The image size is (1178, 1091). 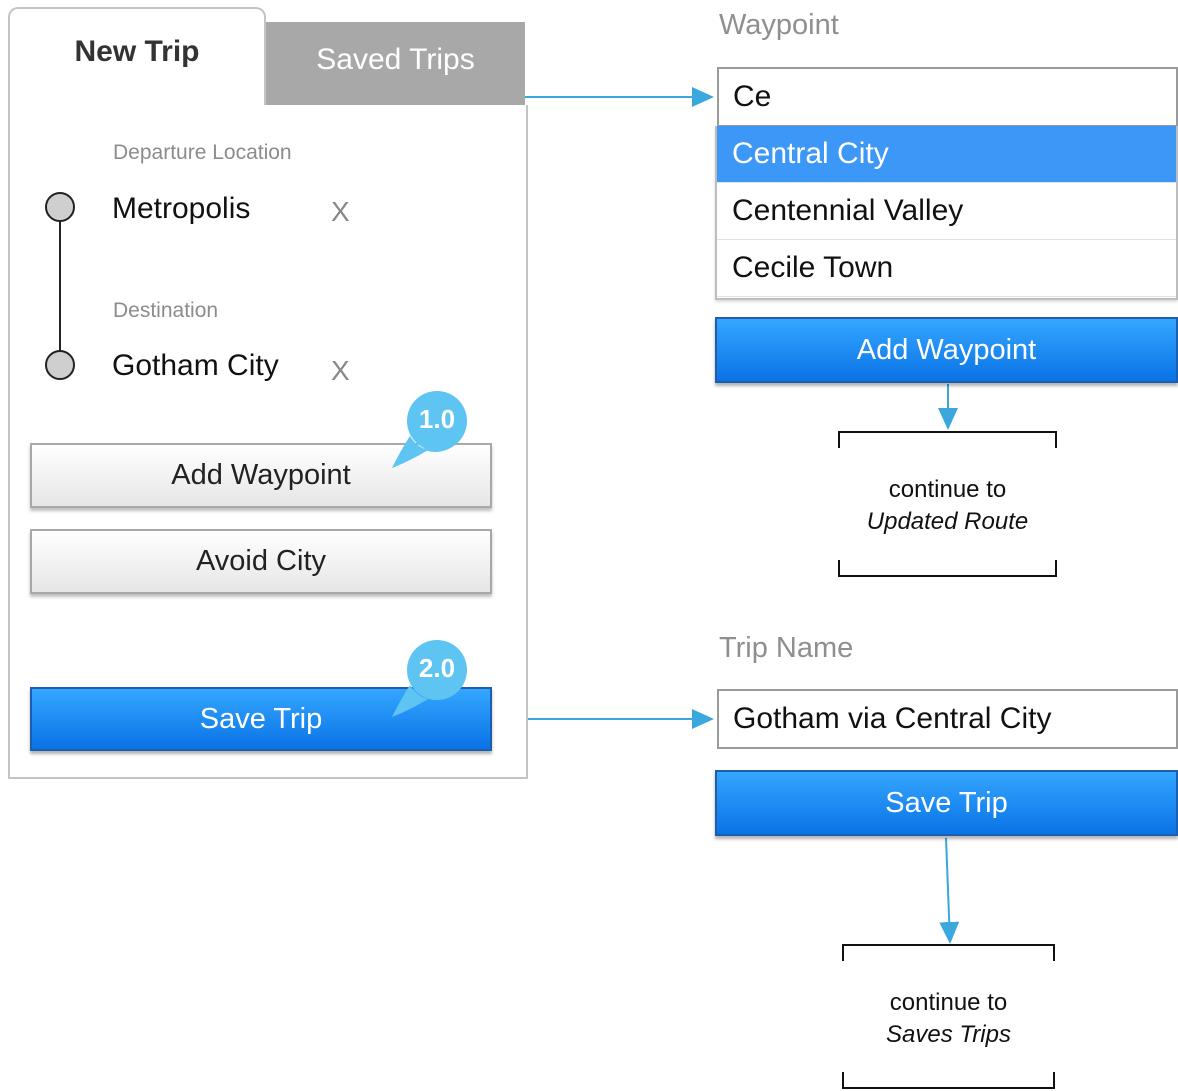 What do you see at coordinates (949, 890) in the screenshot?
I see `arrow-to-saved-trips` at bounding box center [949, 890].